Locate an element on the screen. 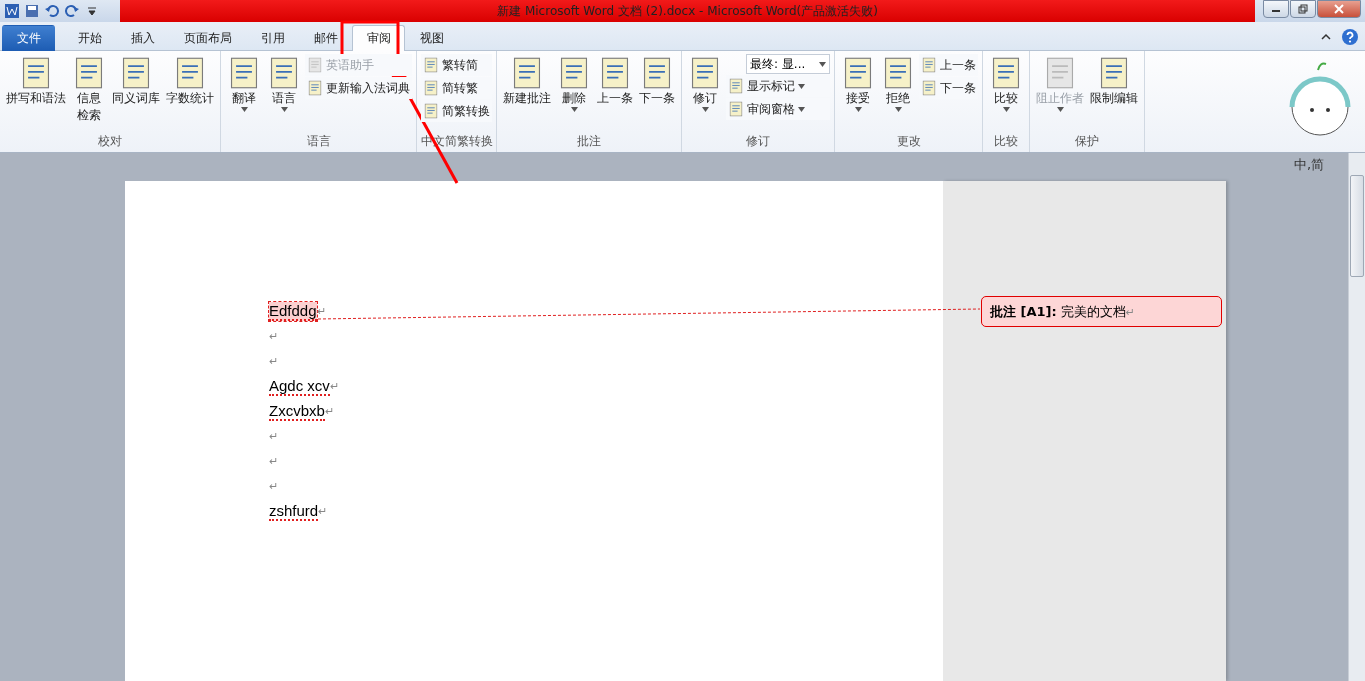 This screenshot has width=1365, height=681. ribbon-tab: 邮件 is located at coordinates (325, 38).